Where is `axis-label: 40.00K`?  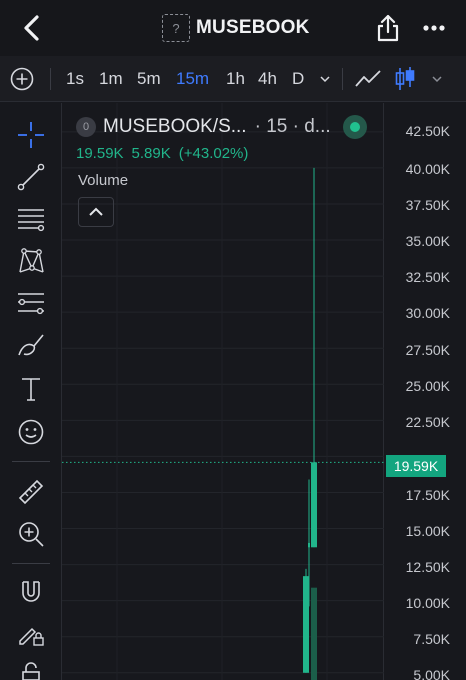 axis-label: 40.00K is located at coordinates (427, 169).